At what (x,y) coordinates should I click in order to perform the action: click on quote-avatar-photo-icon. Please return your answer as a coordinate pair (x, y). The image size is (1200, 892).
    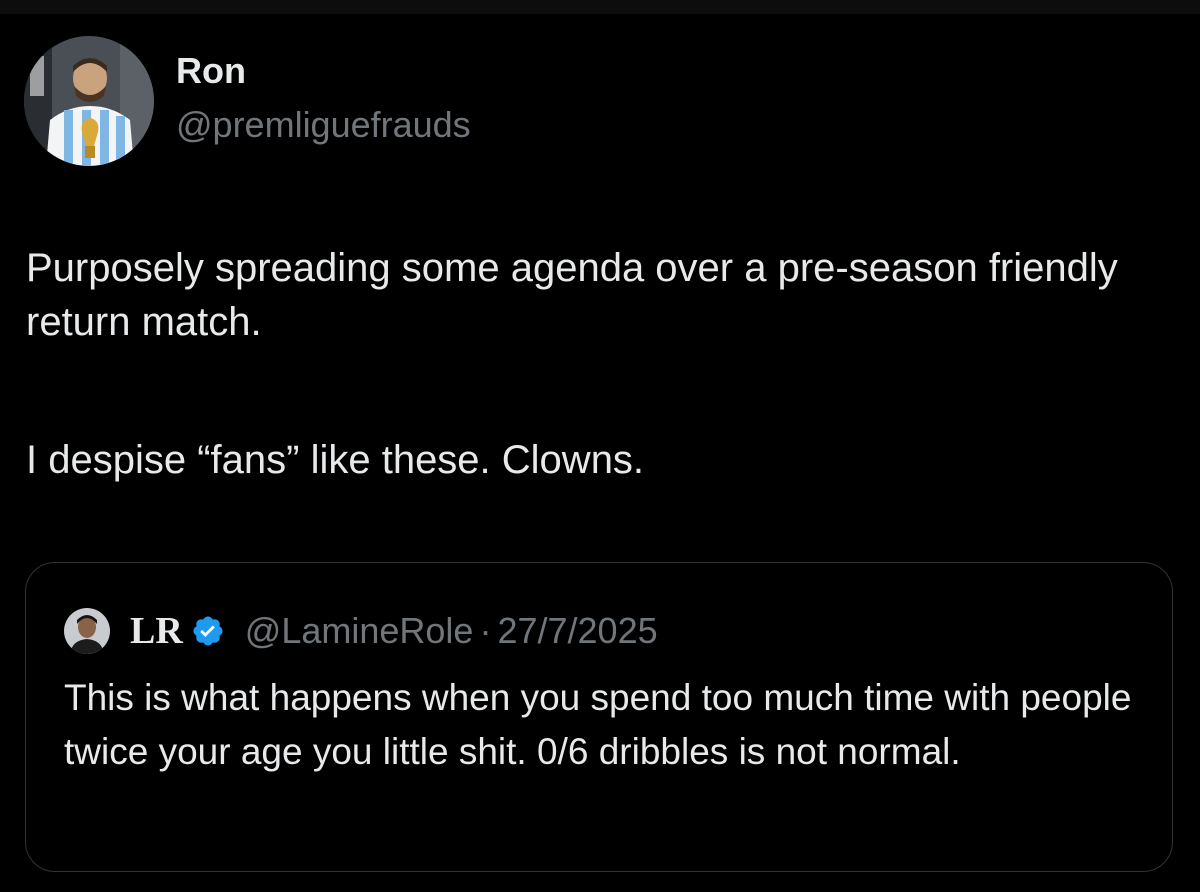
    Looking at the image, I should click on (87, 631).